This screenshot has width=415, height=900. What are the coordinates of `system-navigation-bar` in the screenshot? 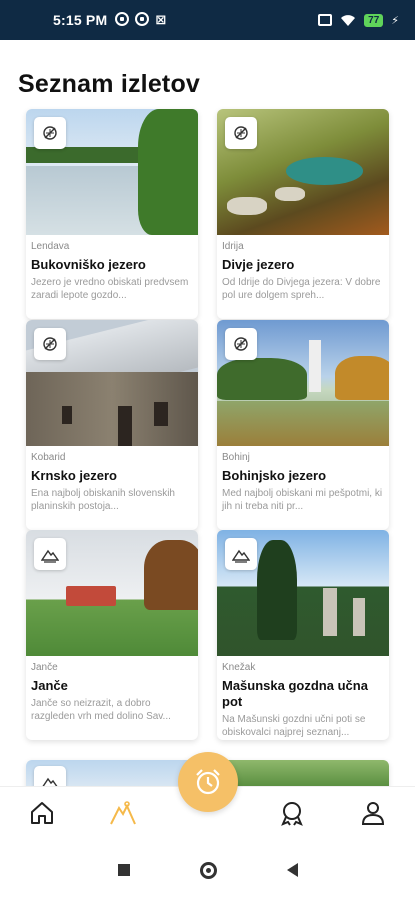 It's located at (207, 870).